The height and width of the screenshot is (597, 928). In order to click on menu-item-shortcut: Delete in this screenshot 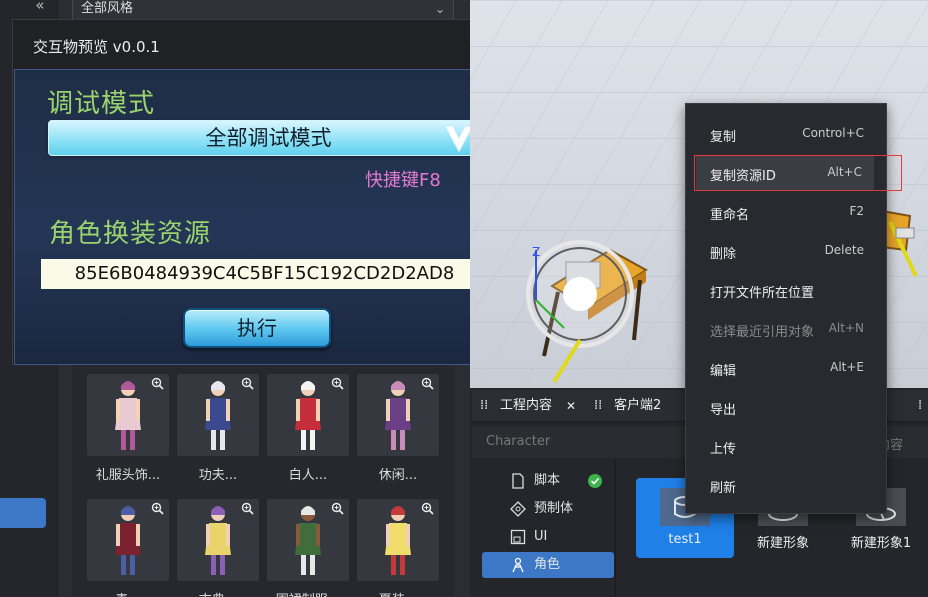, I will do `click(844, 250)`.